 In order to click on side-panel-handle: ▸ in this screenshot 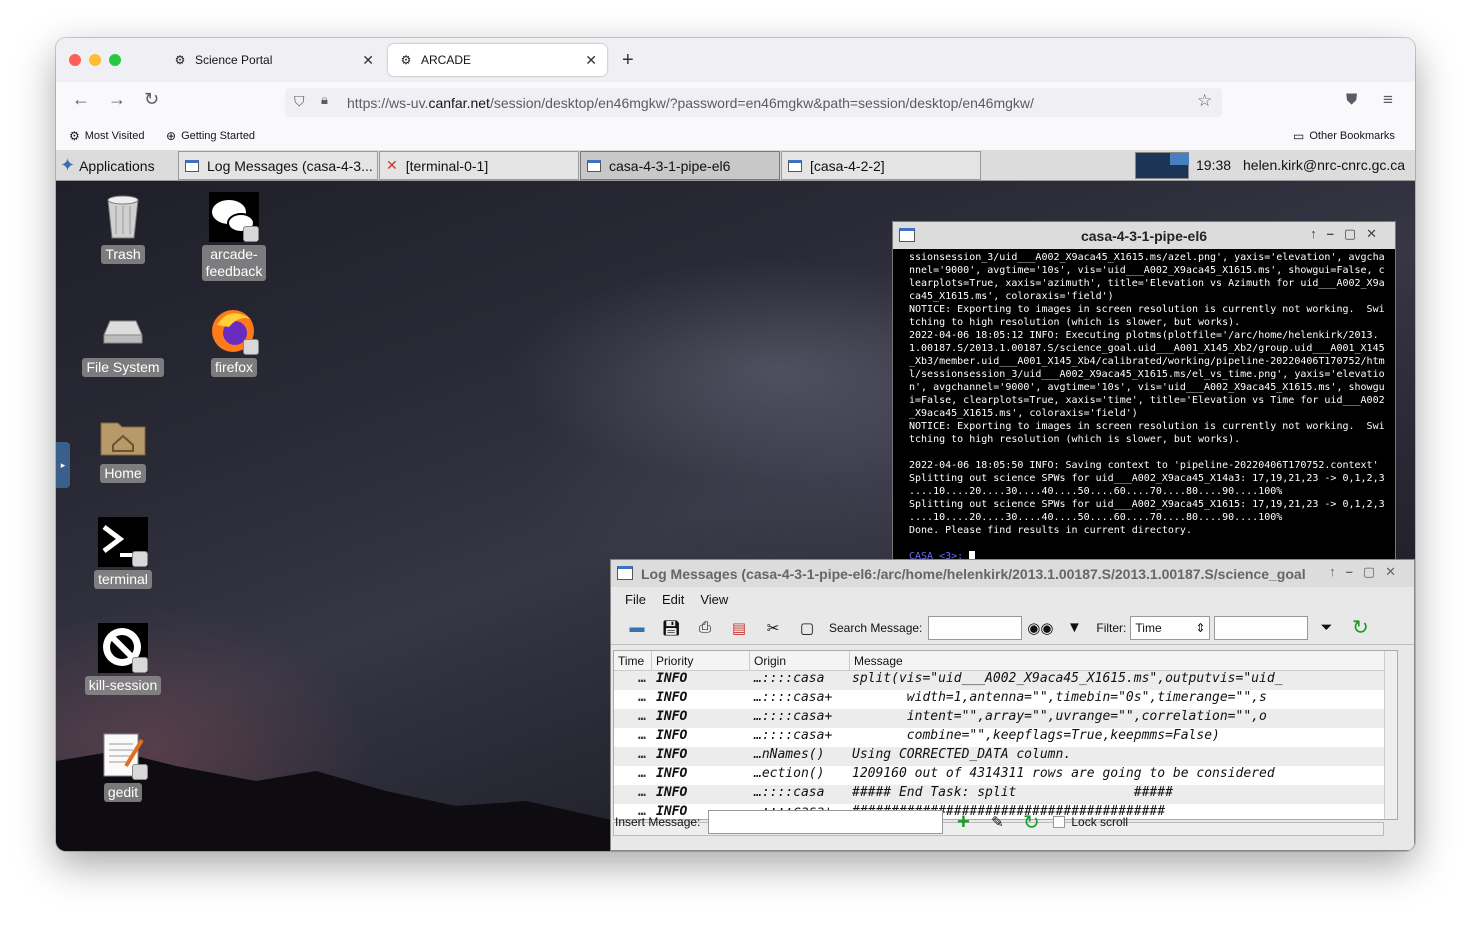, I will do `click(63, 465)`.